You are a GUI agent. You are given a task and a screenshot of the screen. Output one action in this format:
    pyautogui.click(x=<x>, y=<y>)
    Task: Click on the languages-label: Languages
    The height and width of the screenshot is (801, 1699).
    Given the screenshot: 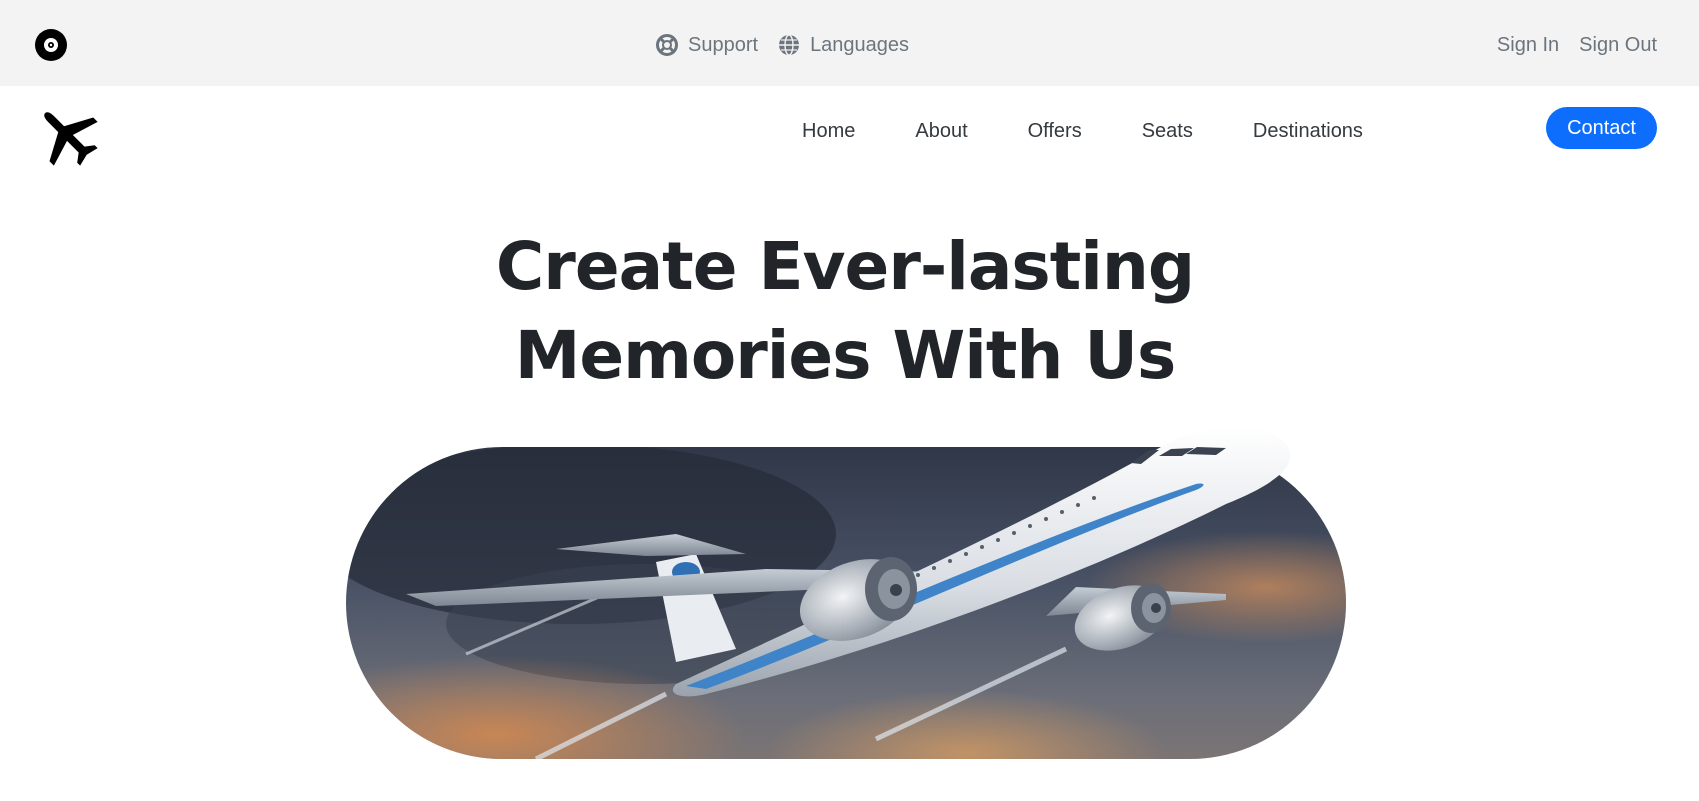 What is the action you would take?
    pyautogui.click(x=860, y=44)
    